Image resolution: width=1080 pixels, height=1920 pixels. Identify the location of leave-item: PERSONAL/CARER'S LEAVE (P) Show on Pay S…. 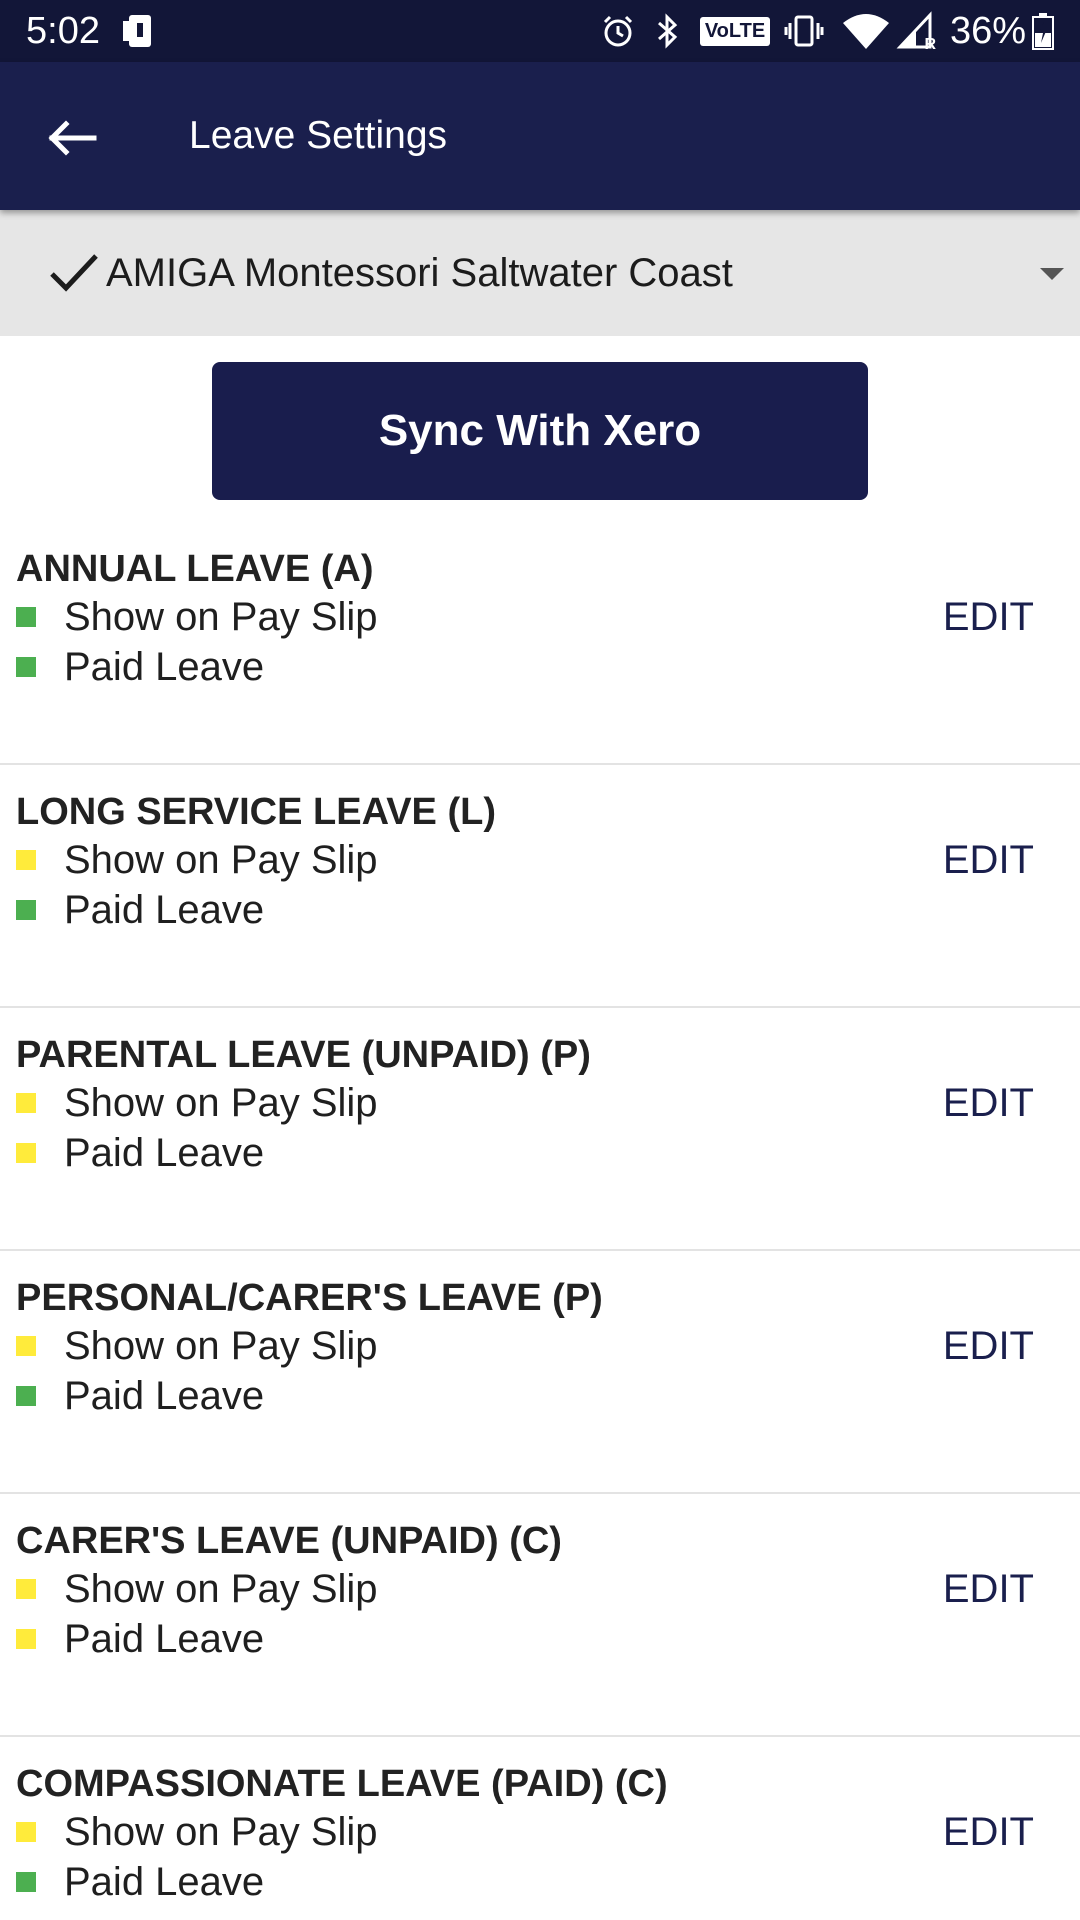
(540, 1372).